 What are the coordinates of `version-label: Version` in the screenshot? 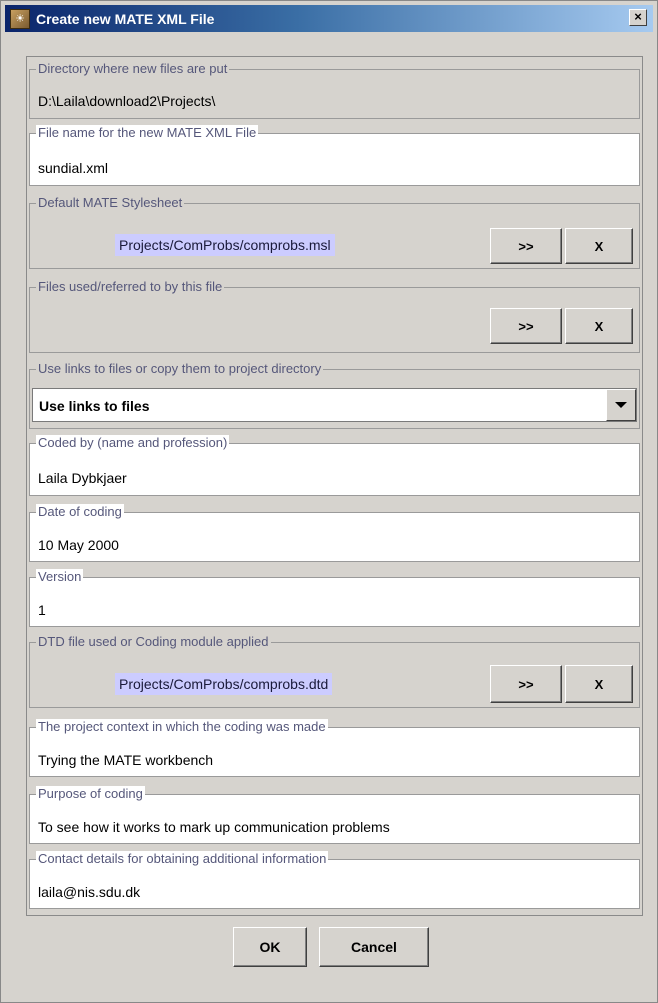 It's located at (60, 576).